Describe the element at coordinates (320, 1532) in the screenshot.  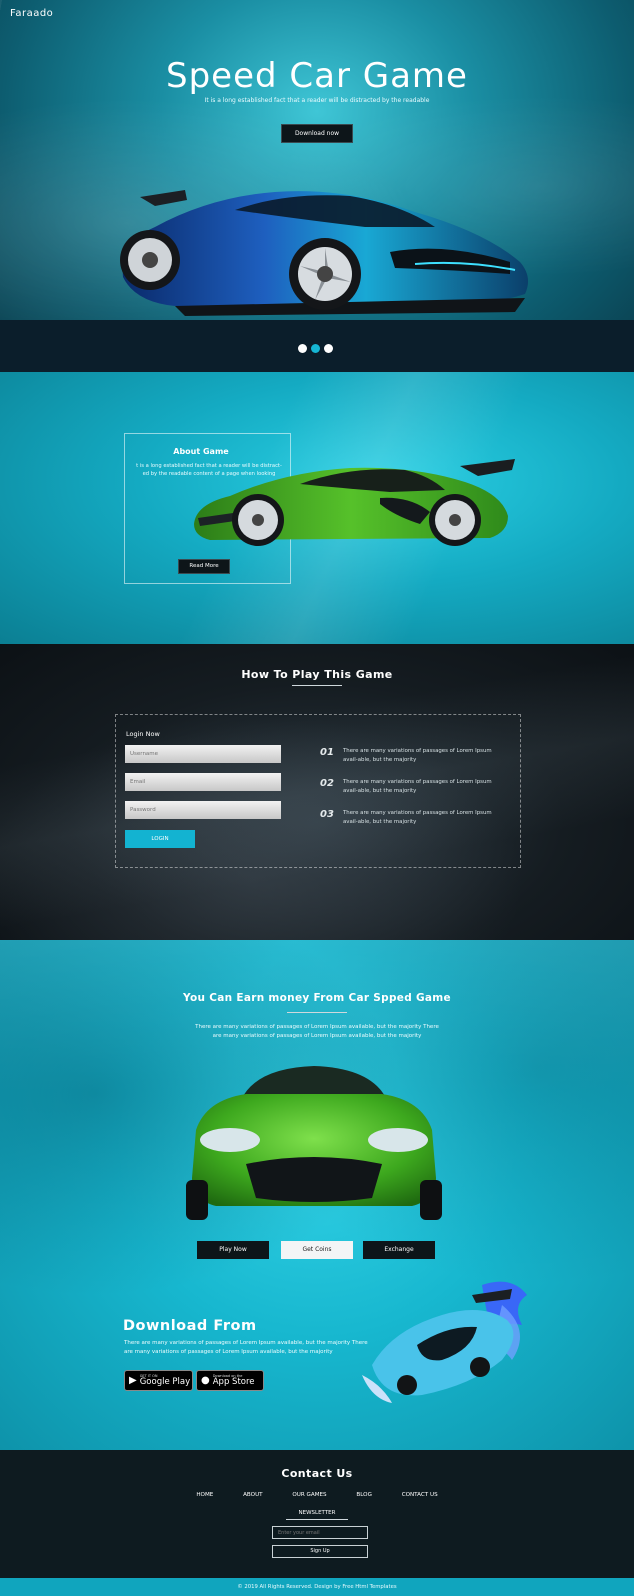
I see `newsletter-email-input` at that location.